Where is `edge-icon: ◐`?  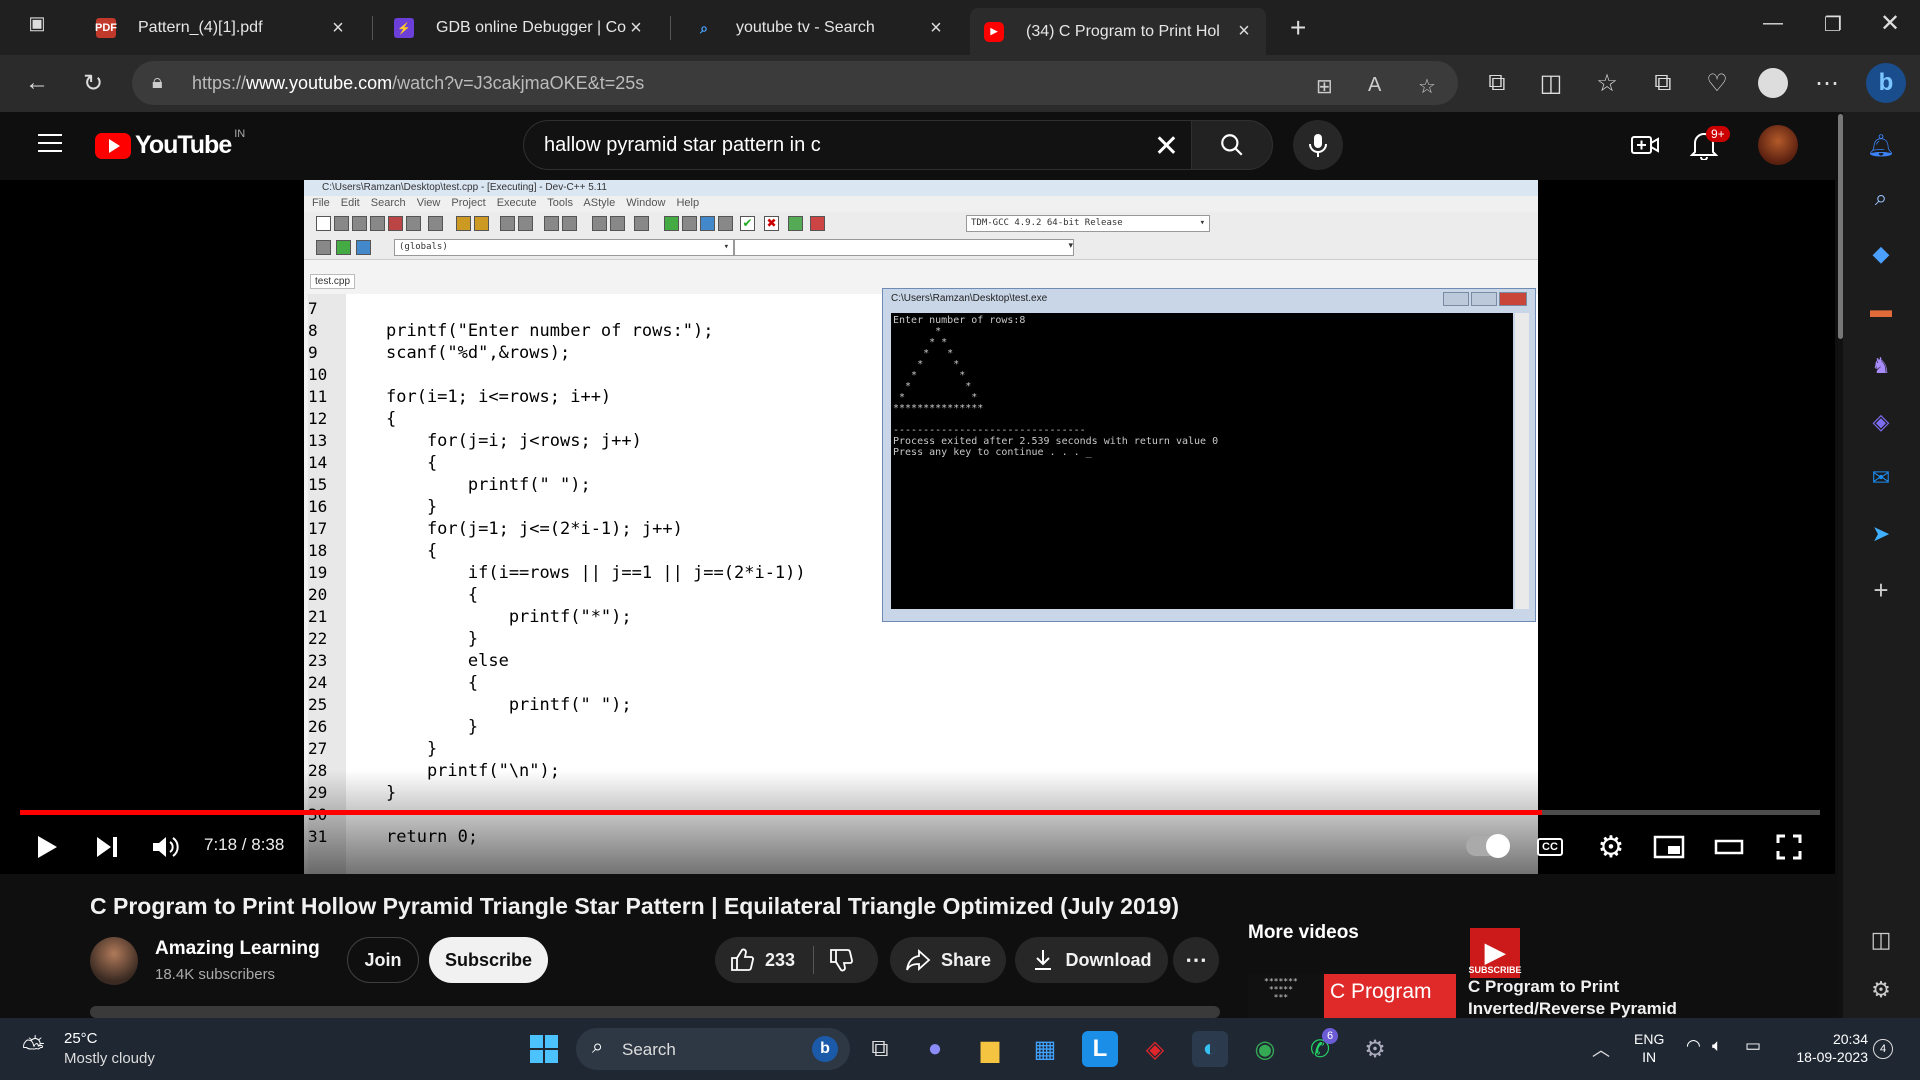
edge-icon: ◐ is located at coordinates (1210, 1049).